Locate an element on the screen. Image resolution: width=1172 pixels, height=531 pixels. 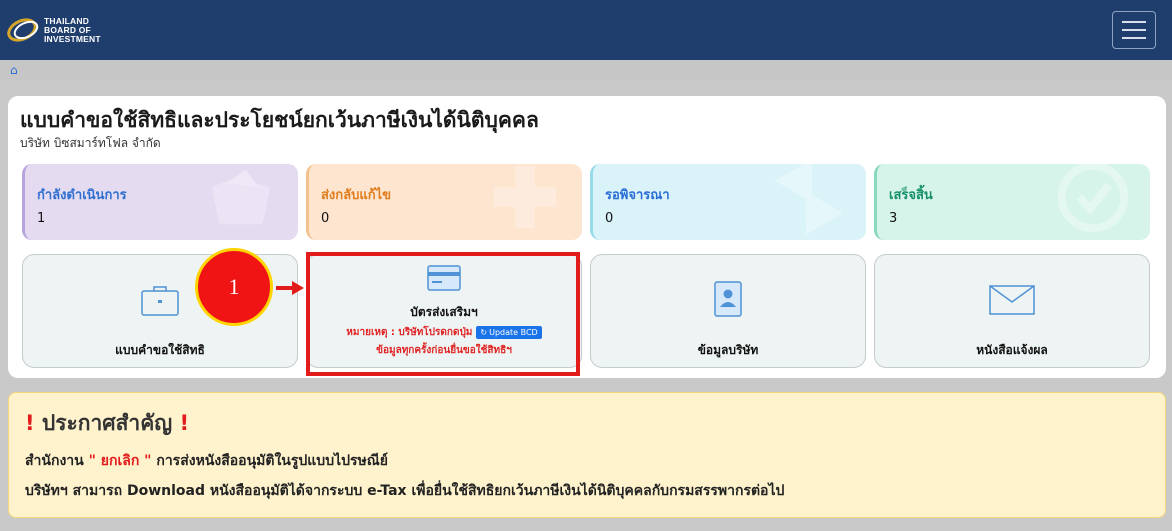
update-bcd-button: ↻ Update BCD is located at coordinates (509, 332).